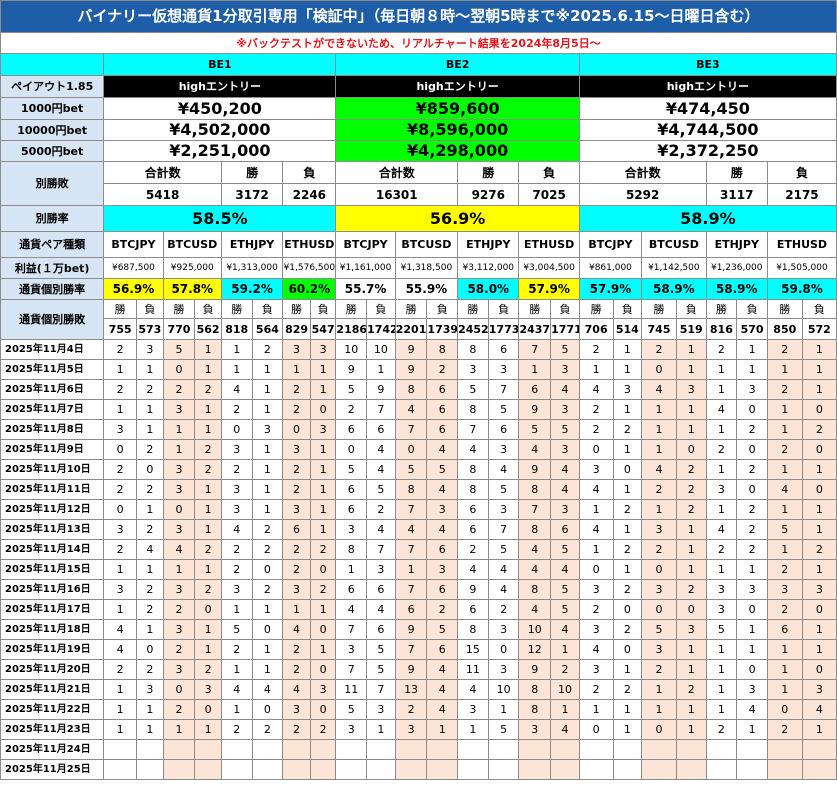 The width and height of the screenshot is (837, 787). Describe the element at coordinates (535, 669) in the screenshot. I see `daily-cell: 9` at that location.